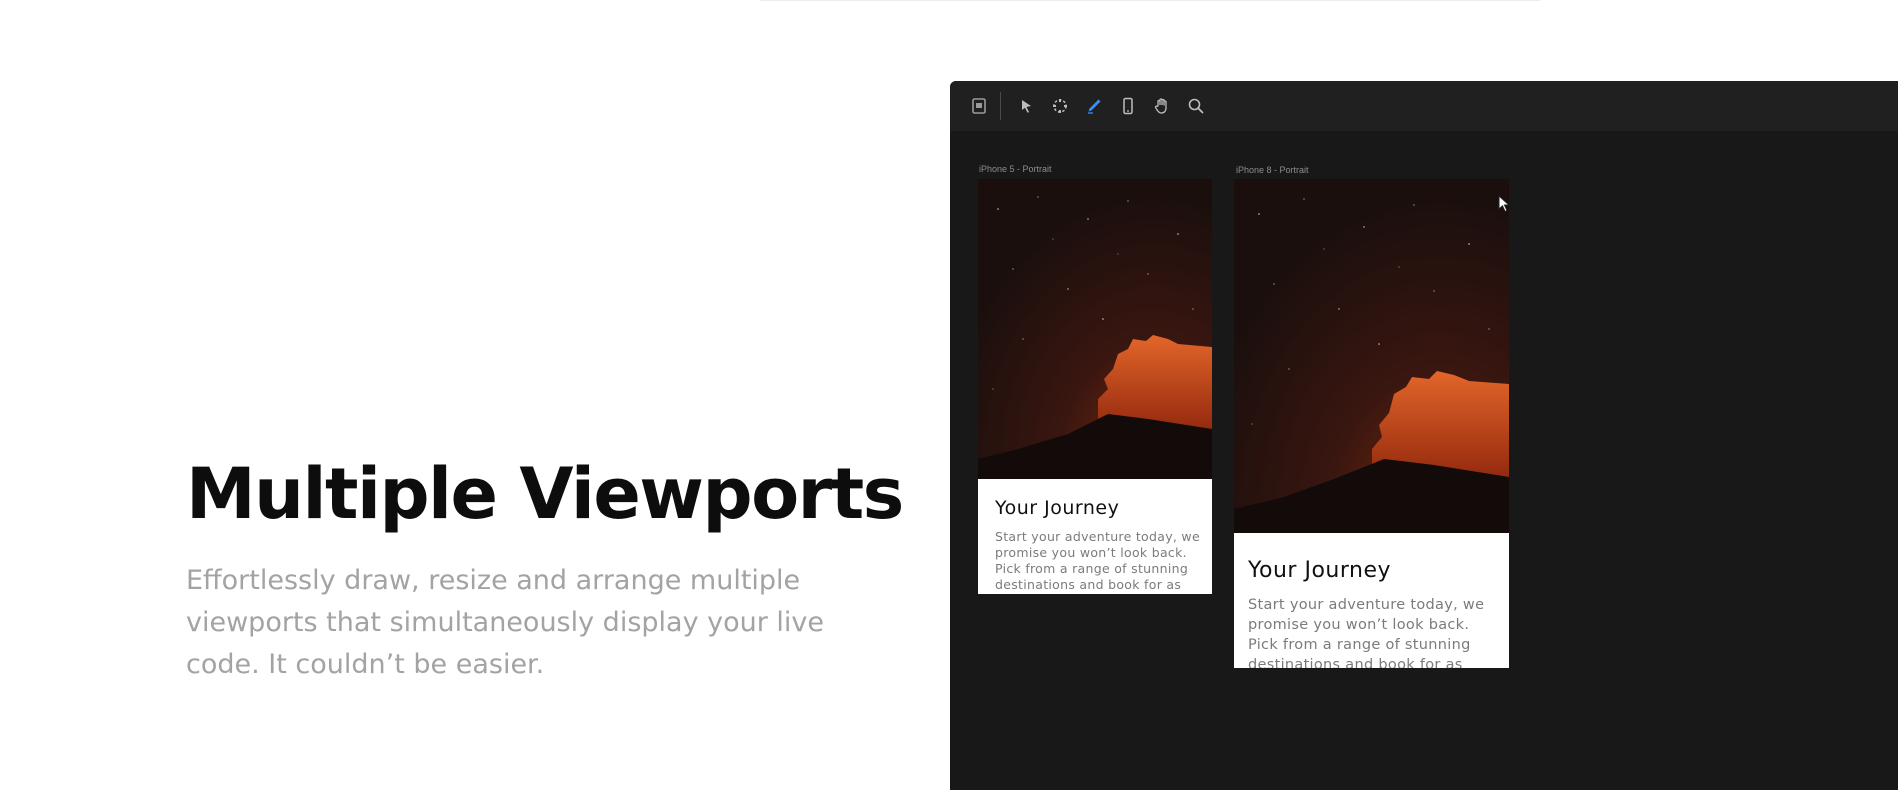  Describe the element at coordinates (1026, 106) in the screenshot. I see `pointer-icon` at that location.